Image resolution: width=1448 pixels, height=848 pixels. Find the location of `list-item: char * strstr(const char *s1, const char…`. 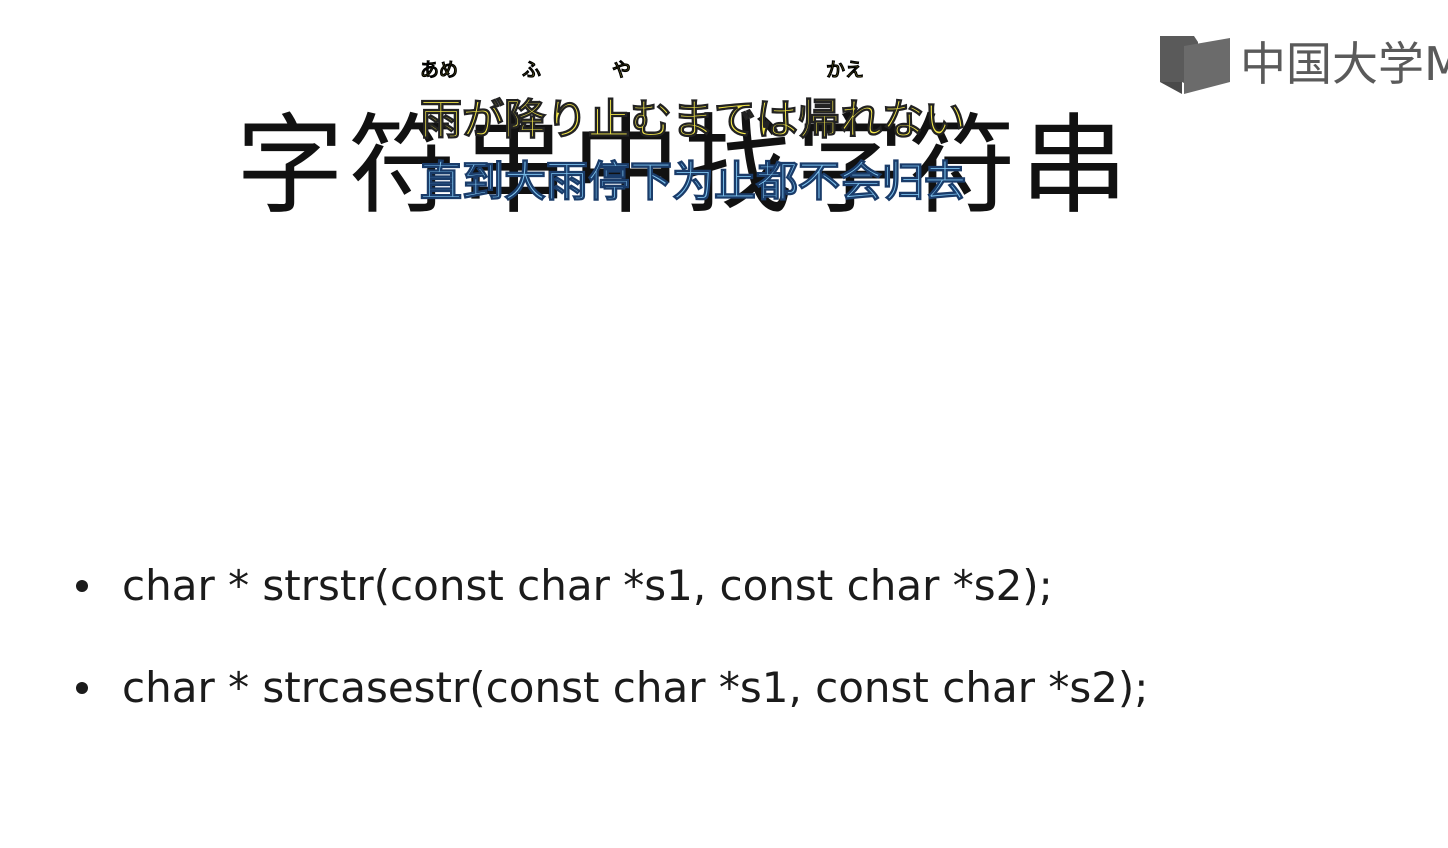

list-item: char * strstr(const char *s1, const char… is located at coordinates (609, 603).